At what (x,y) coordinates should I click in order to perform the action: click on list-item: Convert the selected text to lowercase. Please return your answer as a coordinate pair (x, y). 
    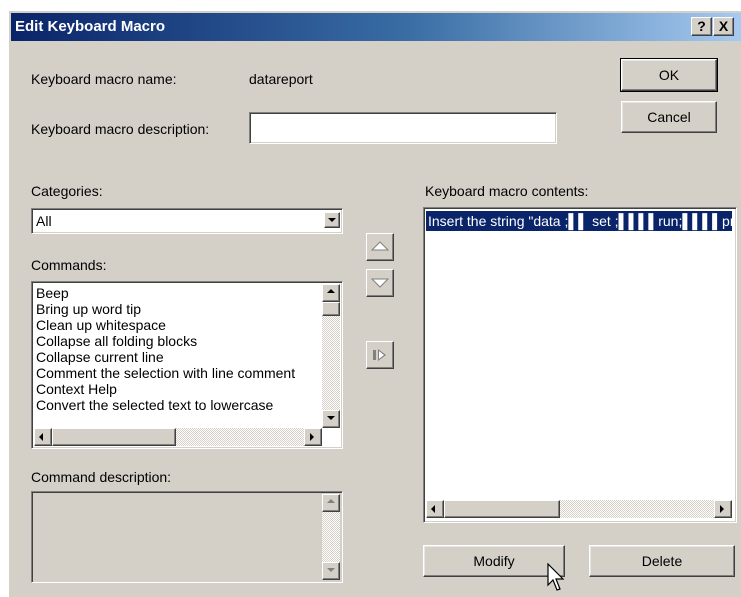
    Looking at the image, I should click on (176, 405).